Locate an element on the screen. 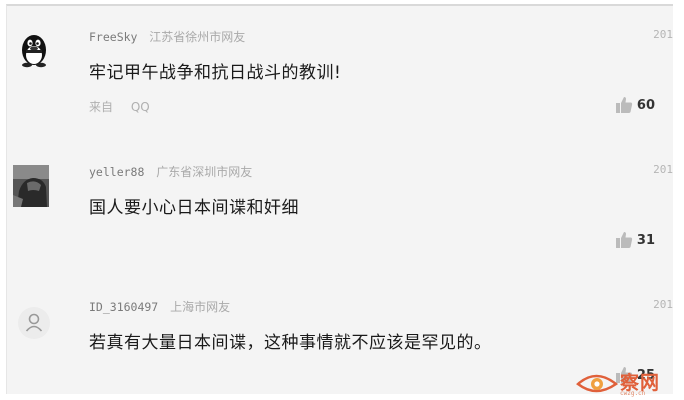 This screenshot has width=684, height=400. comment-header: FreeSky 江苏省徐州市网友 is located at coordinates (167, 36).